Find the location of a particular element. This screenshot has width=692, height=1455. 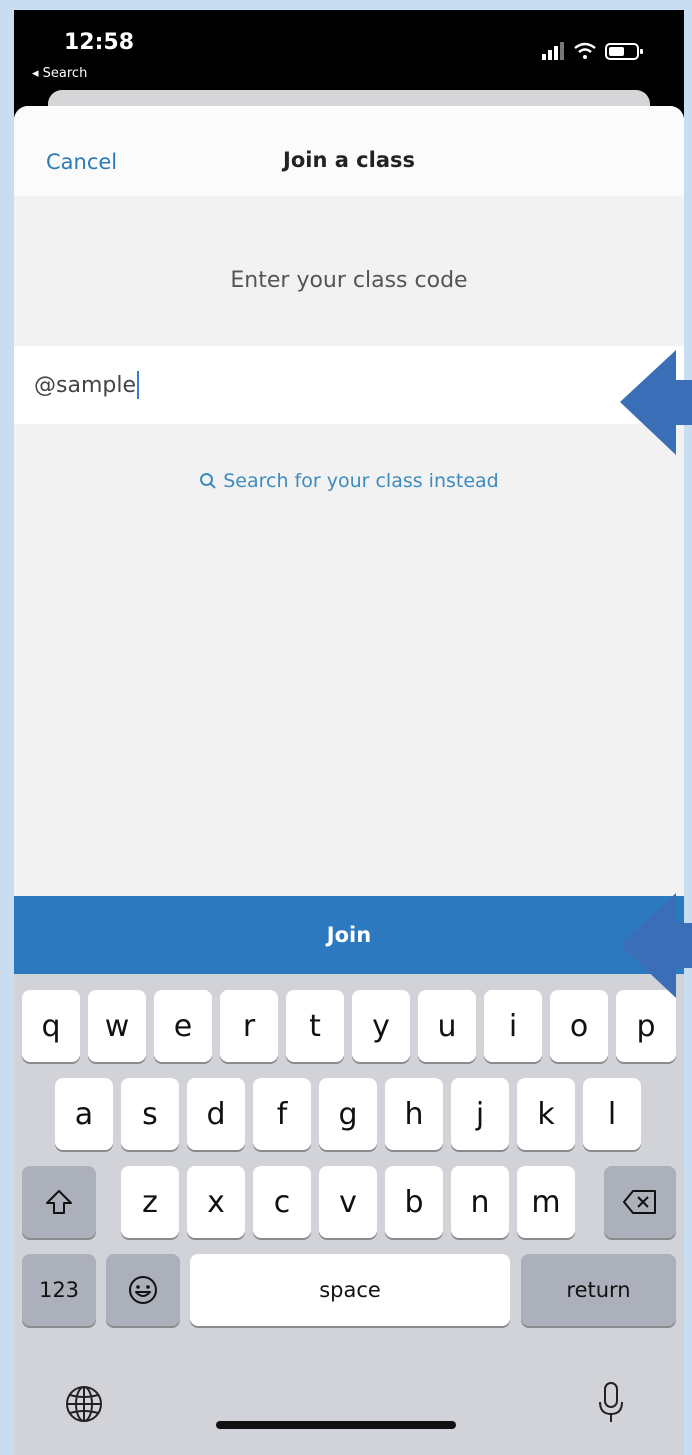

key-p: p is located at coordinates (646, 1026).